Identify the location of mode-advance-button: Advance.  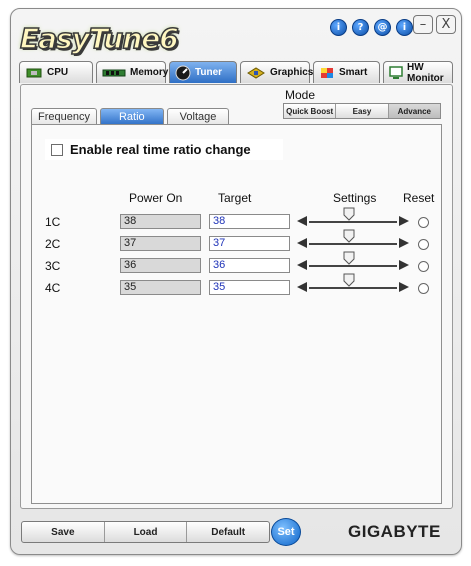
(414, 111).